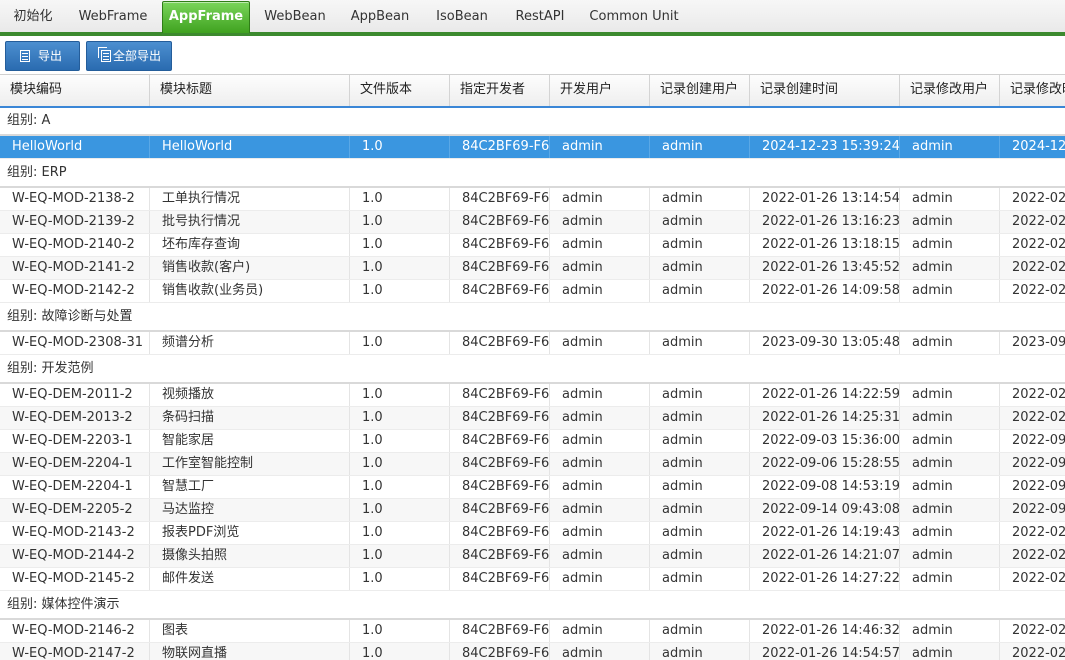 The width and height of the screenshot is (1065, 660). Describe the element at coordinates (532, 317) in the screenshot. I see `group-header: 组别: 故障诊断与处置` at that location.